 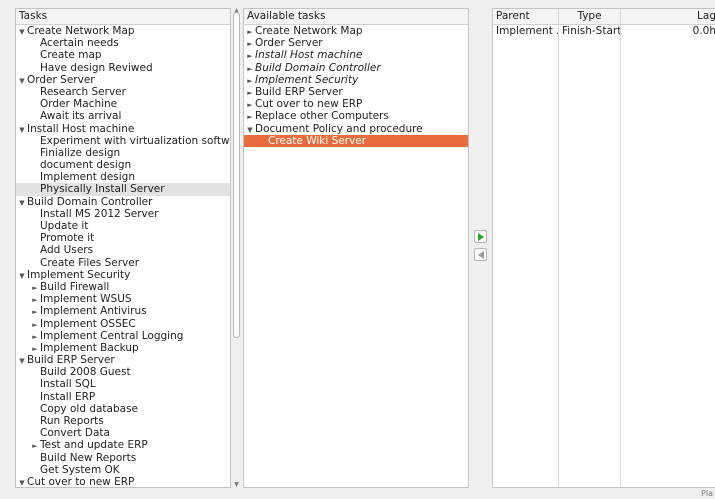 I want to click on lag-column-header: Lag, so click(x=668, y=17).